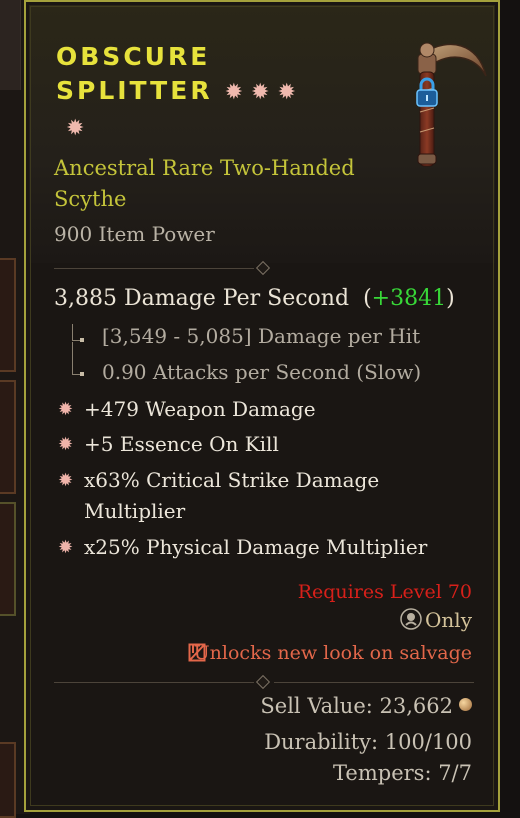 The width and height of the screenshot is (520, 818). I want to click on durability: Durability: 100/100, so click(368, 742).